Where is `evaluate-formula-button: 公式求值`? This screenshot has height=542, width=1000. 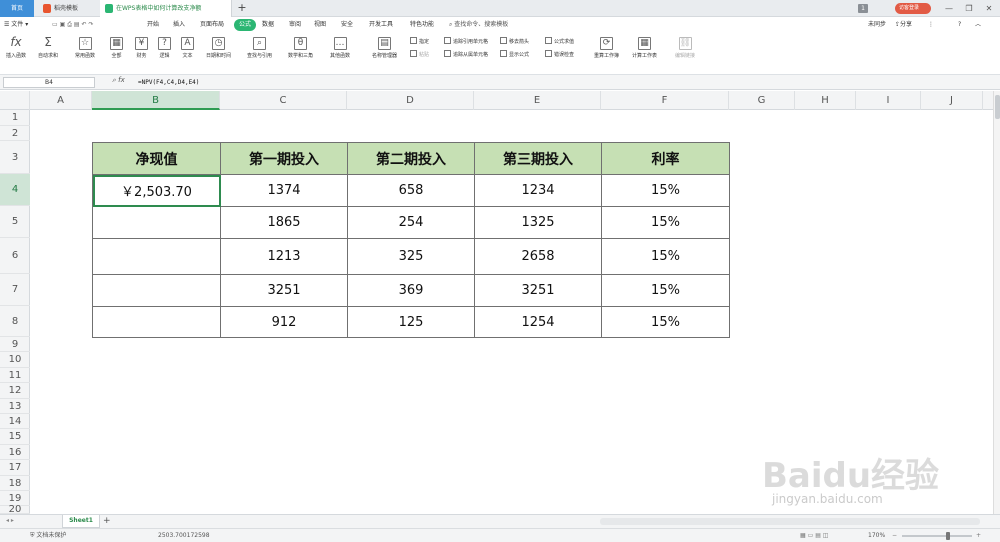
evaluate-formula-button: 公式求值 is located at coordinates (559, 42).